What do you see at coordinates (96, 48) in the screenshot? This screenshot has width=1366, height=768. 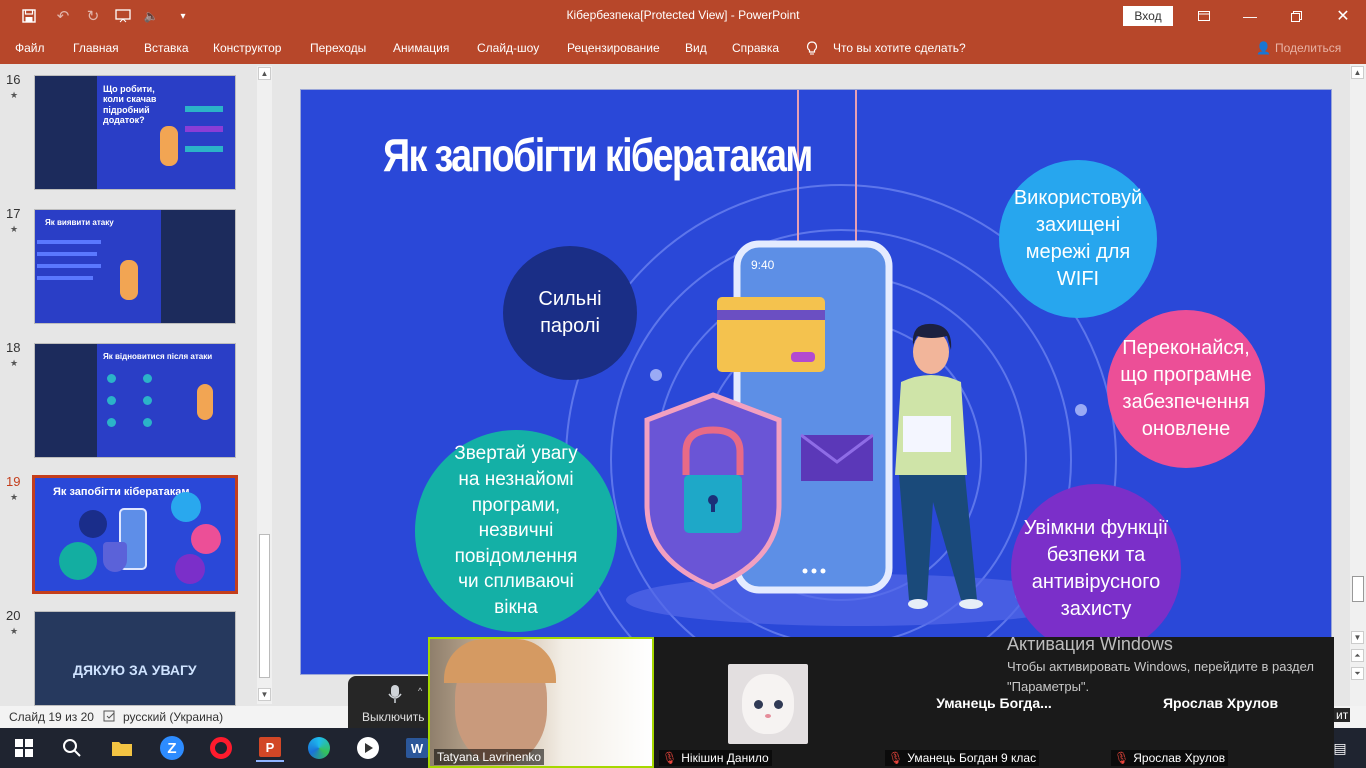 I see `tab-home: Главная` at bounding box center [96, 48].